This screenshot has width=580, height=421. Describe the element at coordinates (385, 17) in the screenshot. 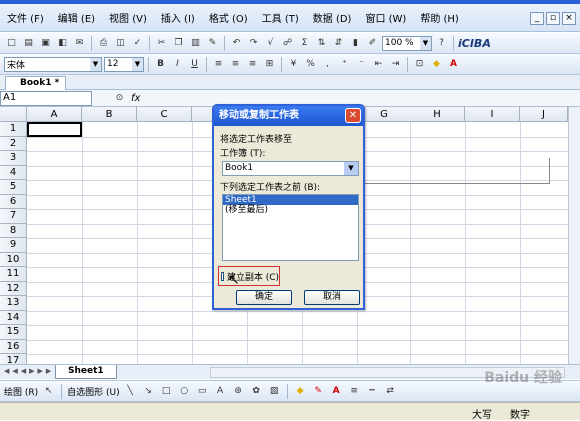

I see `menu-window: 窗口 (W)` at that location.